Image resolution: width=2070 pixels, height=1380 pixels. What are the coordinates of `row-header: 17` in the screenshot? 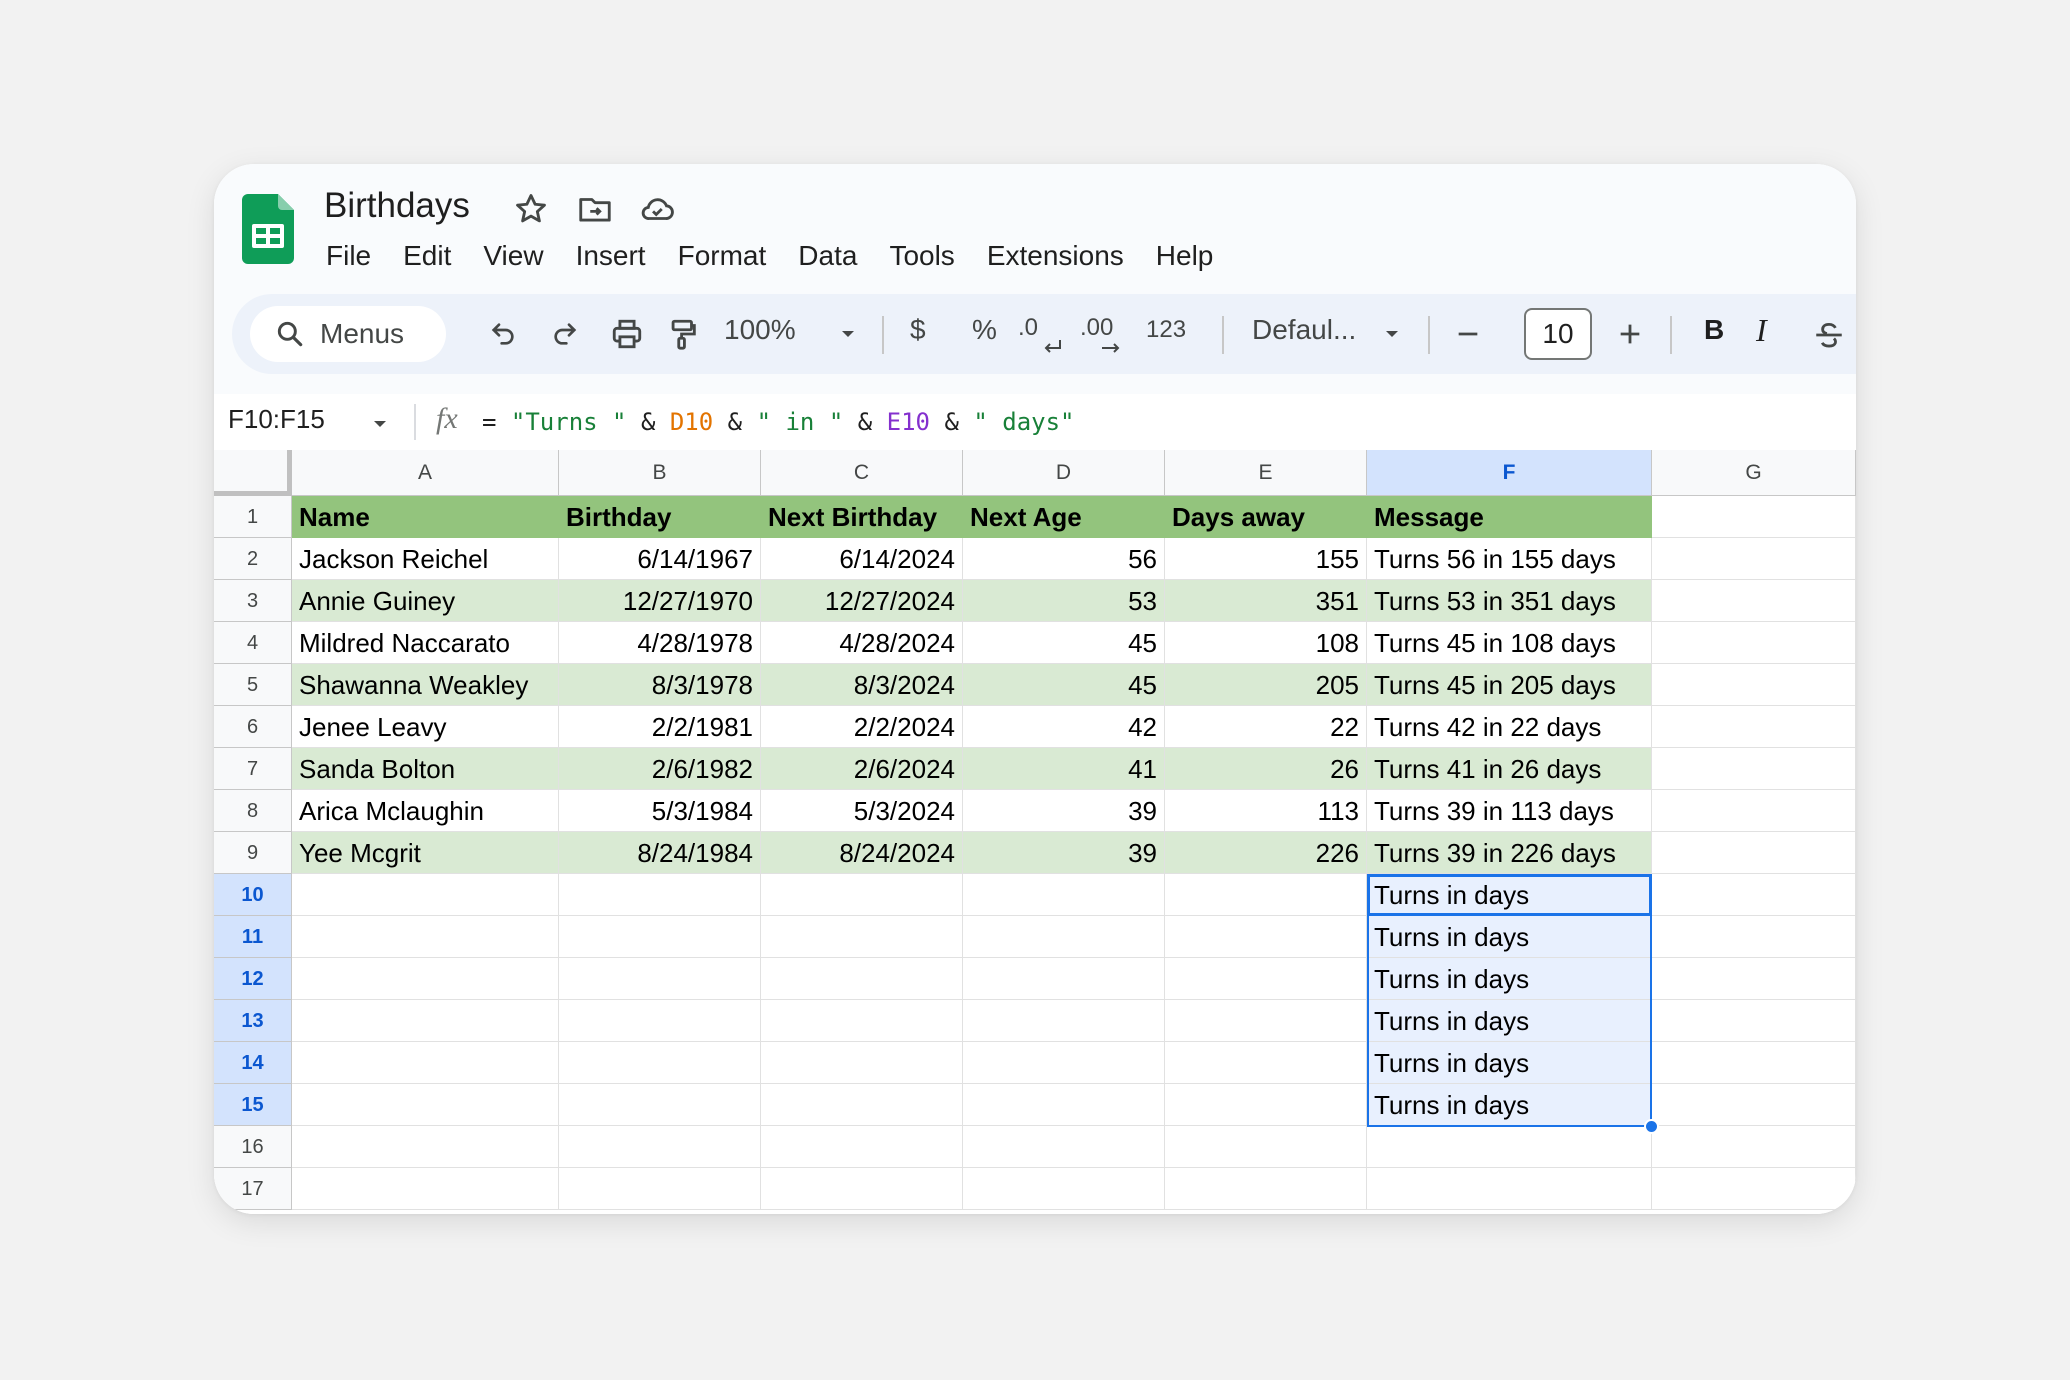 It's located at (253, 1189).